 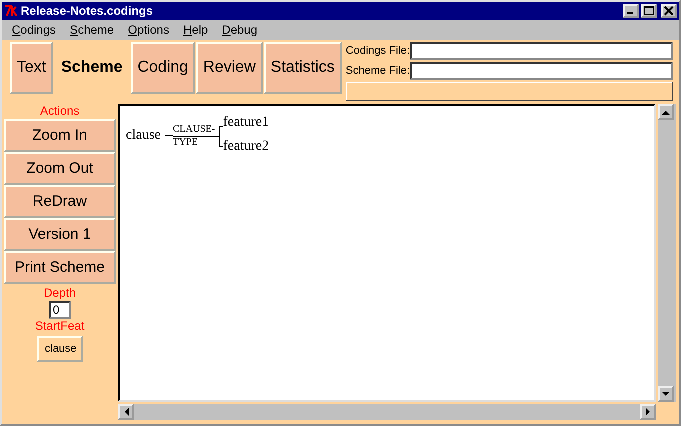 I want to click on maximize-button, so click(x=649, y=11).